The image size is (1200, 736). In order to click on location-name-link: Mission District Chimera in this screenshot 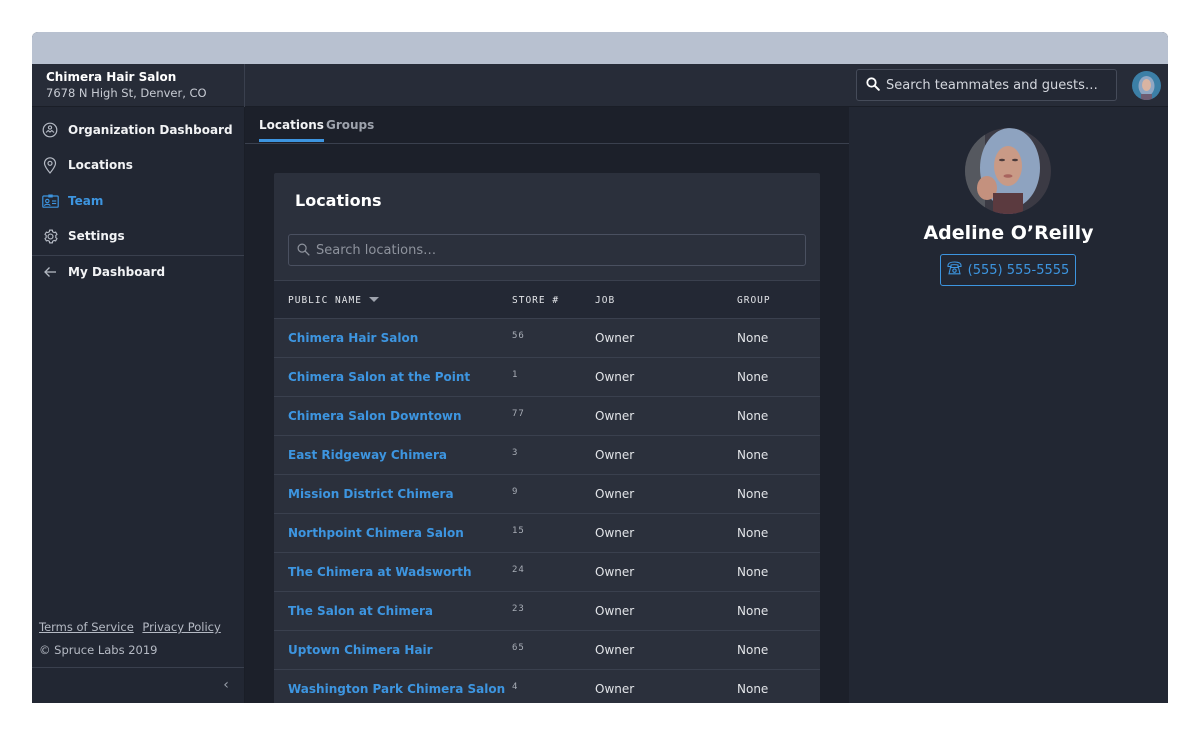, I will do `click(371, 494)`.